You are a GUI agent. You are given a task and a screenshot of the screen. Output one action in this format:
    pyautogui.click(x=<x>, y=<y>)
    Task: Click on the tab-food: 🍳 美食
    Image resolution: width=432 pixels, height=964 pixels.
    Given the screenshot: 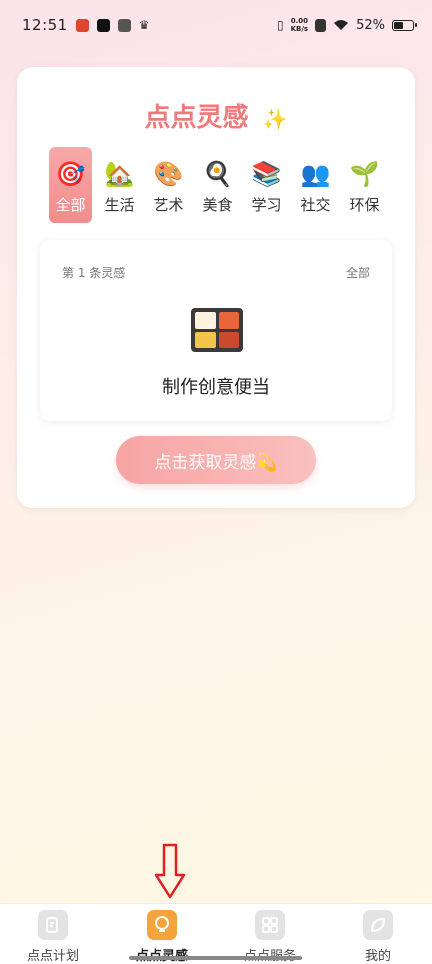 What is the action you would take?
    pyautogui.click(x=217, y=185)
    